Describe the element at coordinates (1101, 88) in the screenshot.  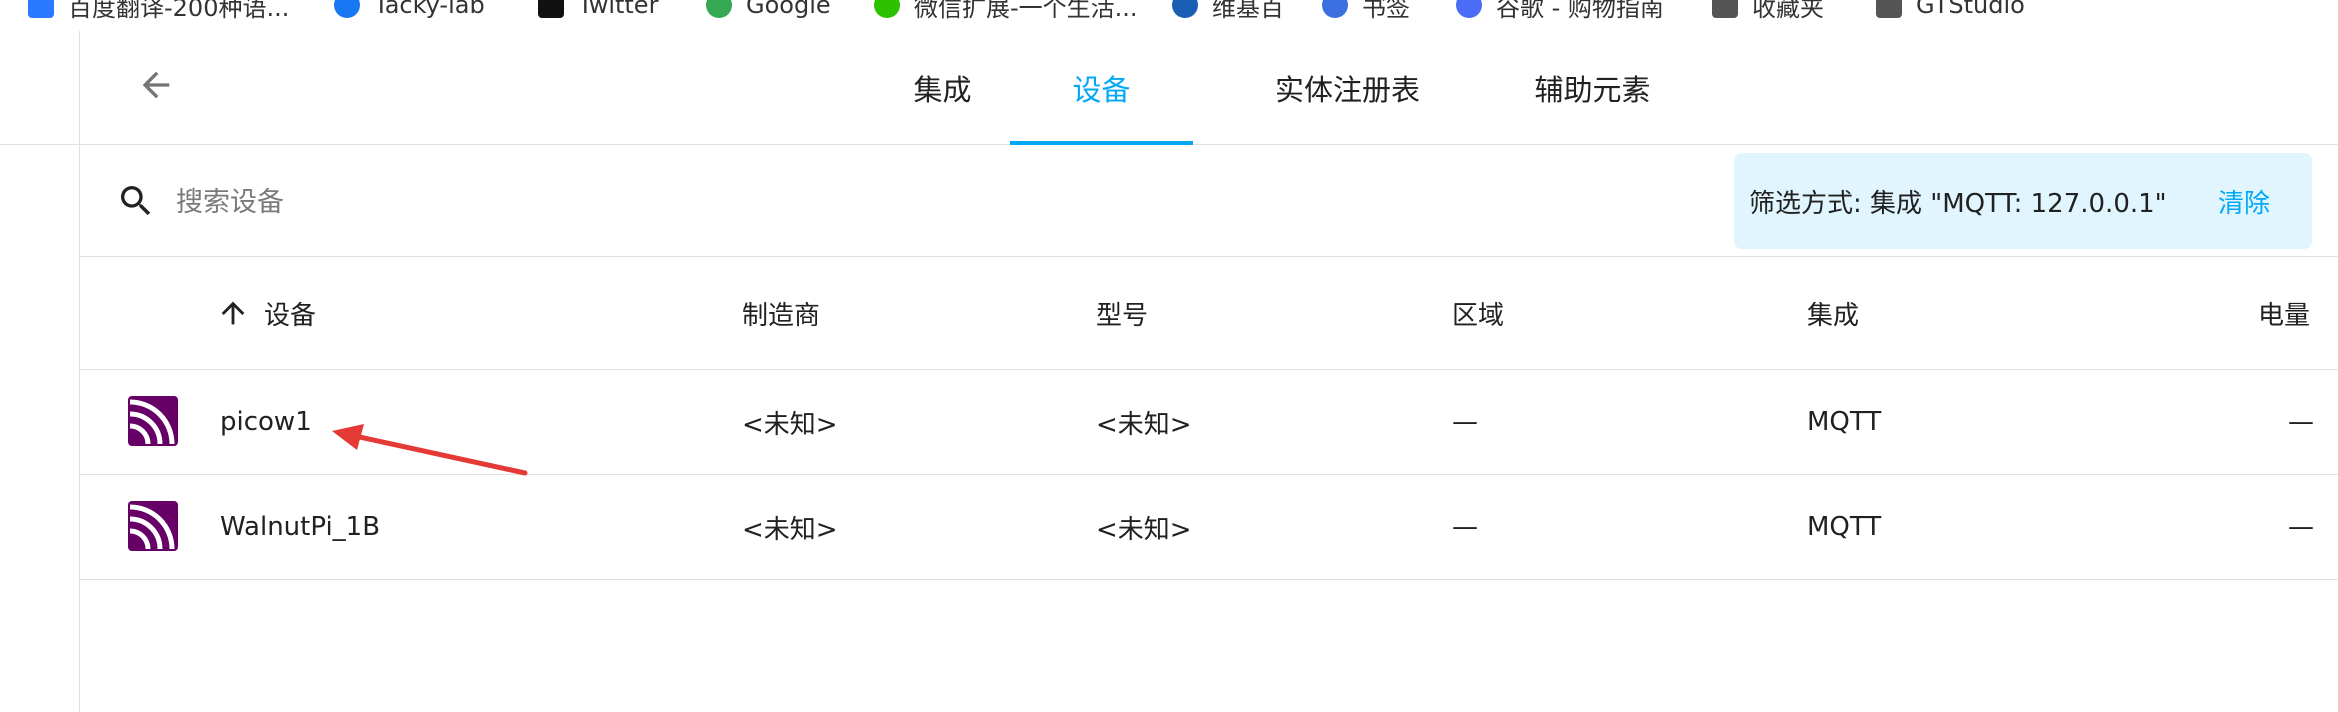
I see `tab-devices: 设备` at that location.